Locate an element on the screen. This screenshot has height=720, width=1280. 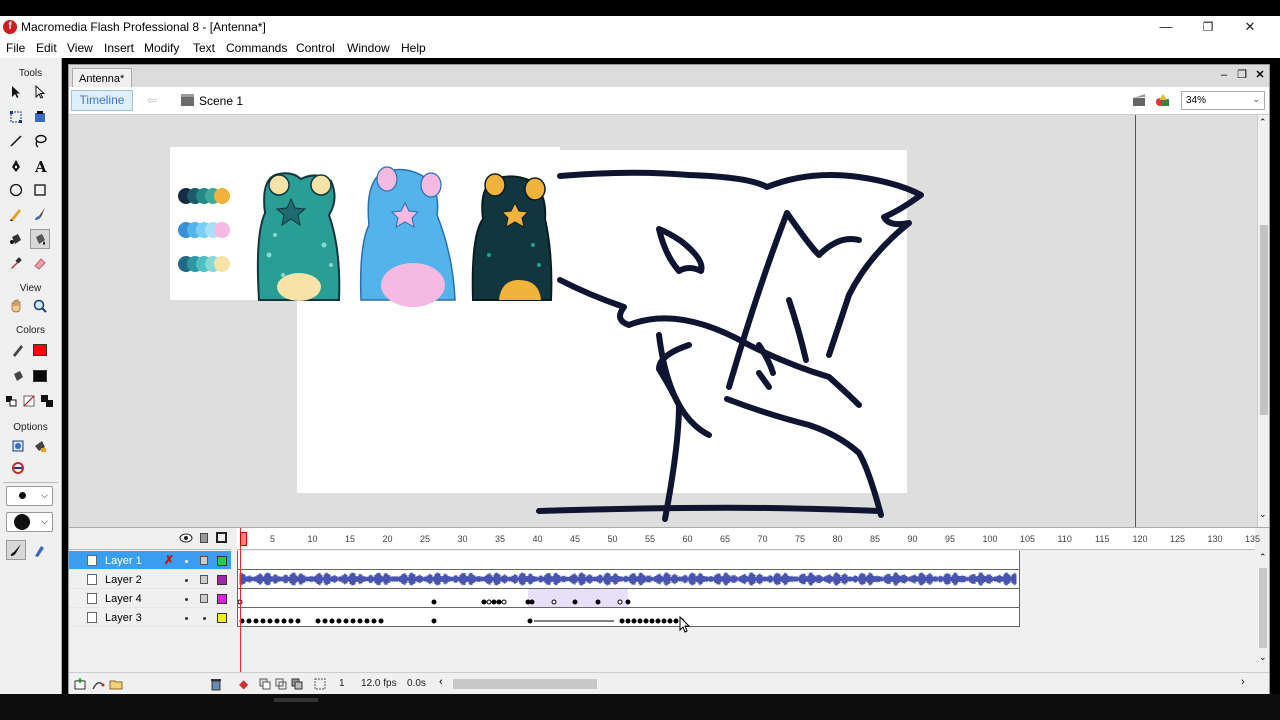
hand-tool-icon is located at coordinates (16, 306).